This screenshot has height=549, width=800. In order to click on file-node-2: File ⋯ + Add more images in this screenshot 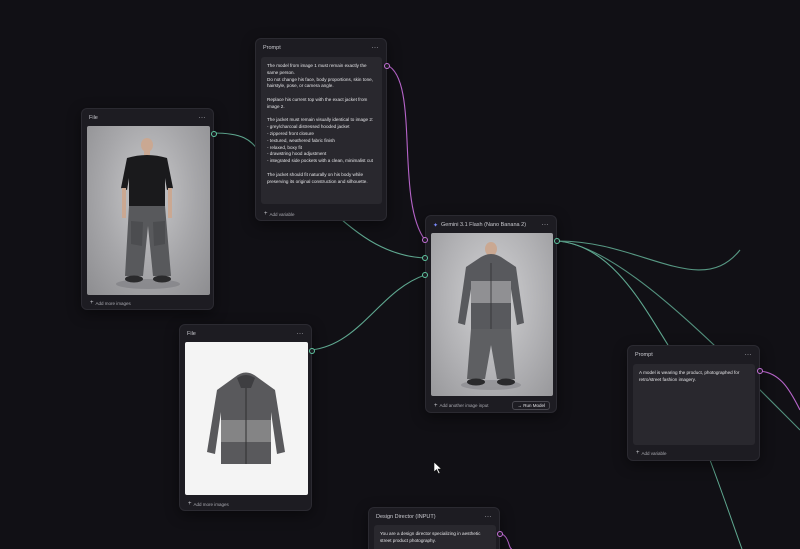, I will do `click(247, 417)`.